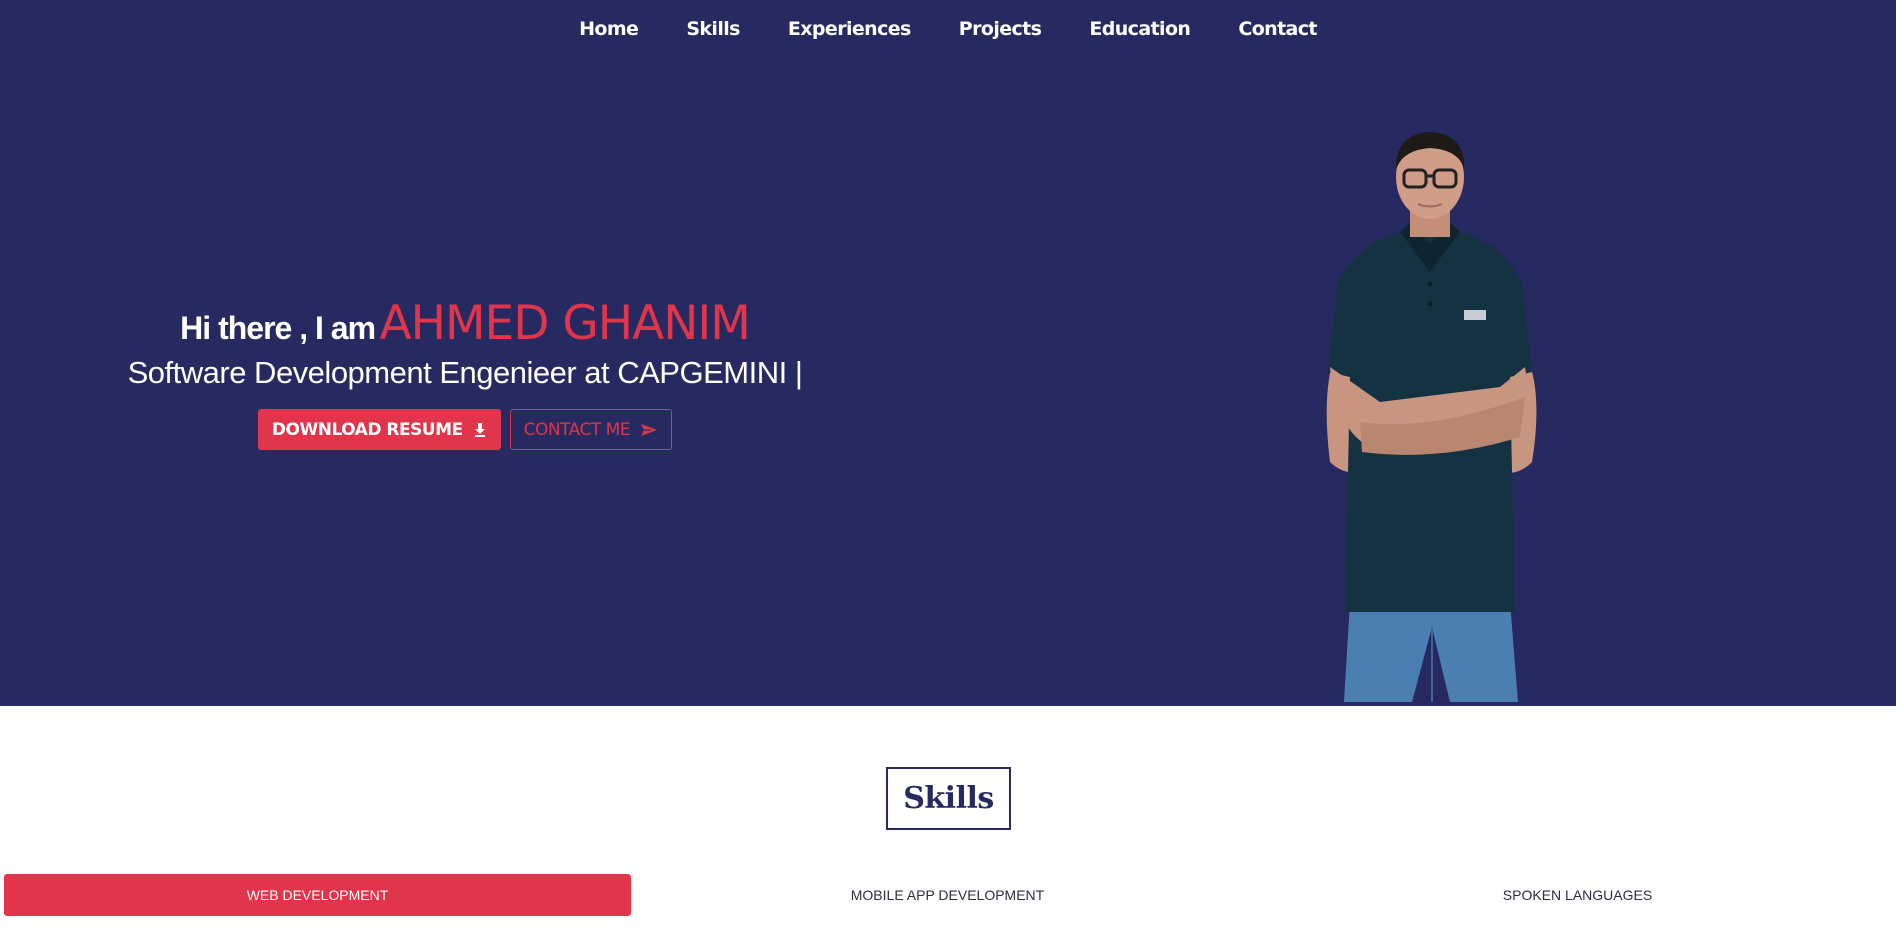 The height and width of the screenshot is (930, 1896). I want to click on tab-mobile-app-development: MOBILE APP DEVELOPMENT, so click(947, 895).